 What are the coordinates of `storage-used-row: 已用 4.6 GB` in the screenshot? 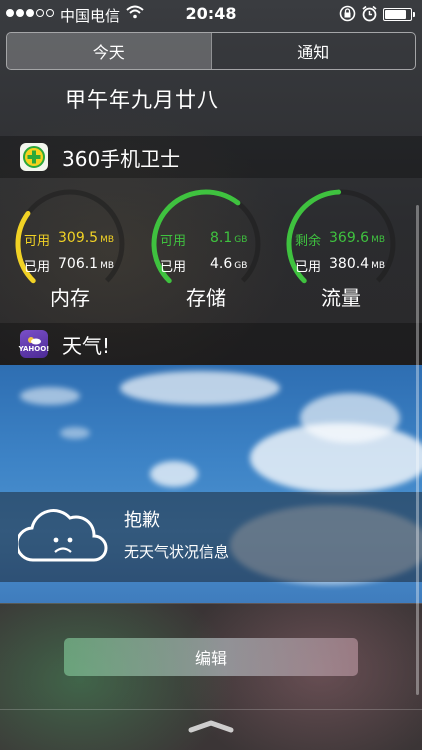 It's located at (210, 265).